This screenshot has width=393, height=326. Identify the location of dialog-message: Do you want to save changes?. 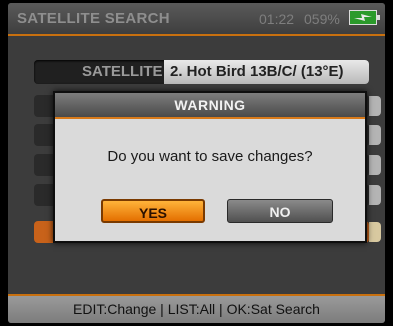
(210, 156).